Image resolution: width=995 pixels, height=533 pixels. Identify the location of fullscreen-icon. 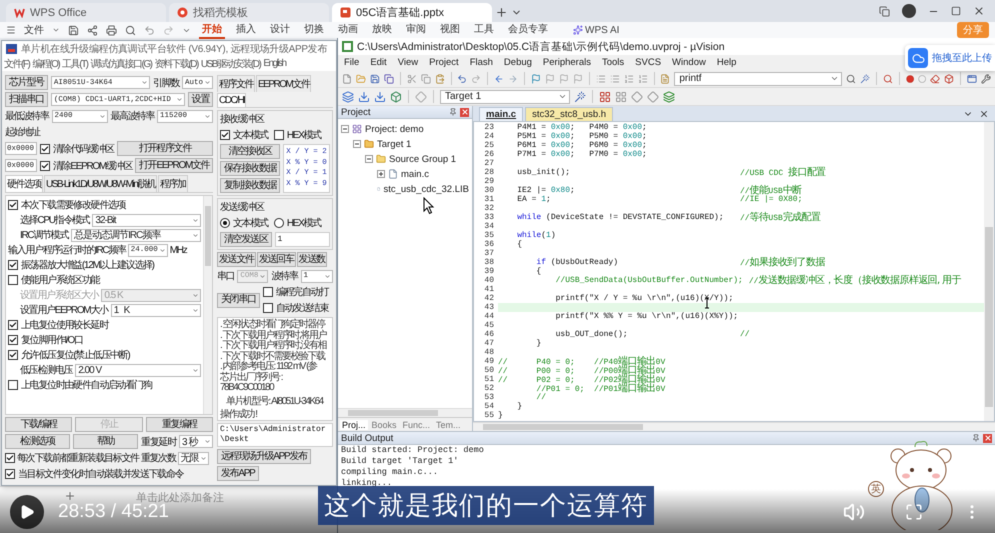
(914, 512).